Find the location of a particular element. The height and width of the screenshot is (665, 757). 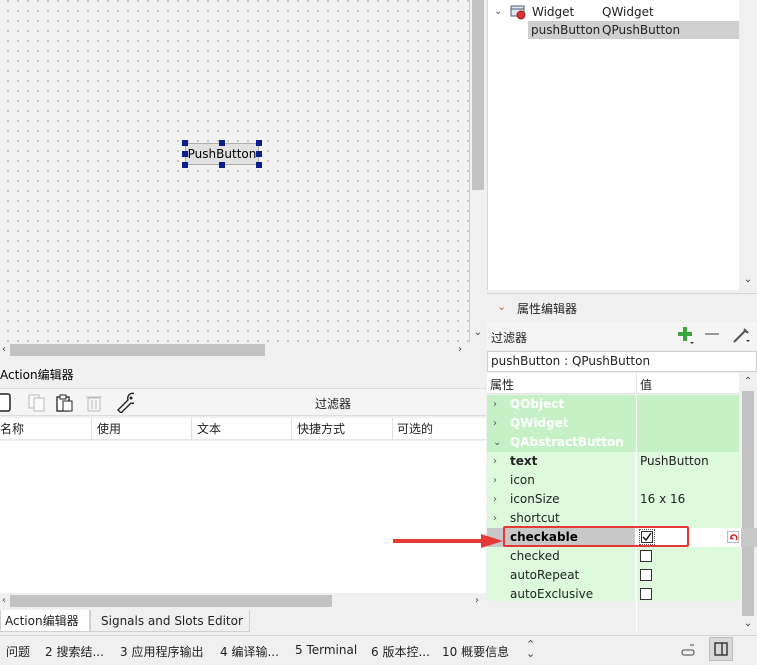

canvas-vscroll-thumb is located at coordinates (478, 95).